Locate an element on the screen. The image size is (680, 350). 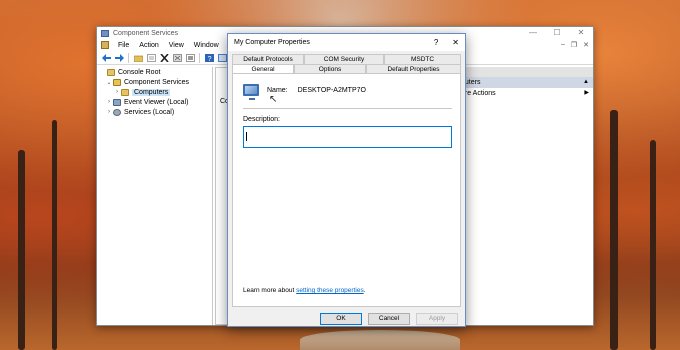
event-viewer-icon is located at coordinates (117, 102).